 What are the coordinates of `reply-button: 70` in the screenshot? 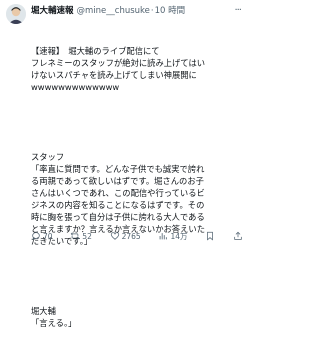 It's located at (42, 236).